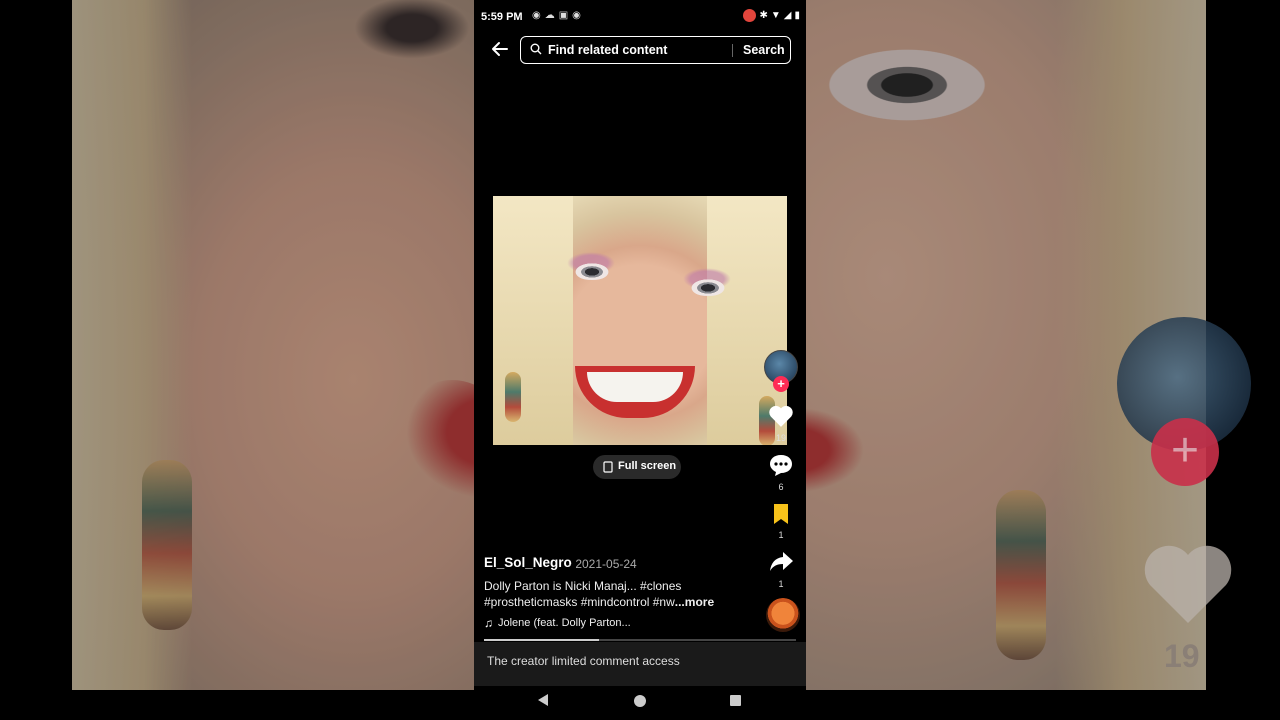  I want to click on system-icons: ✱ ▼ ◢ ▮, so click(771, 15).